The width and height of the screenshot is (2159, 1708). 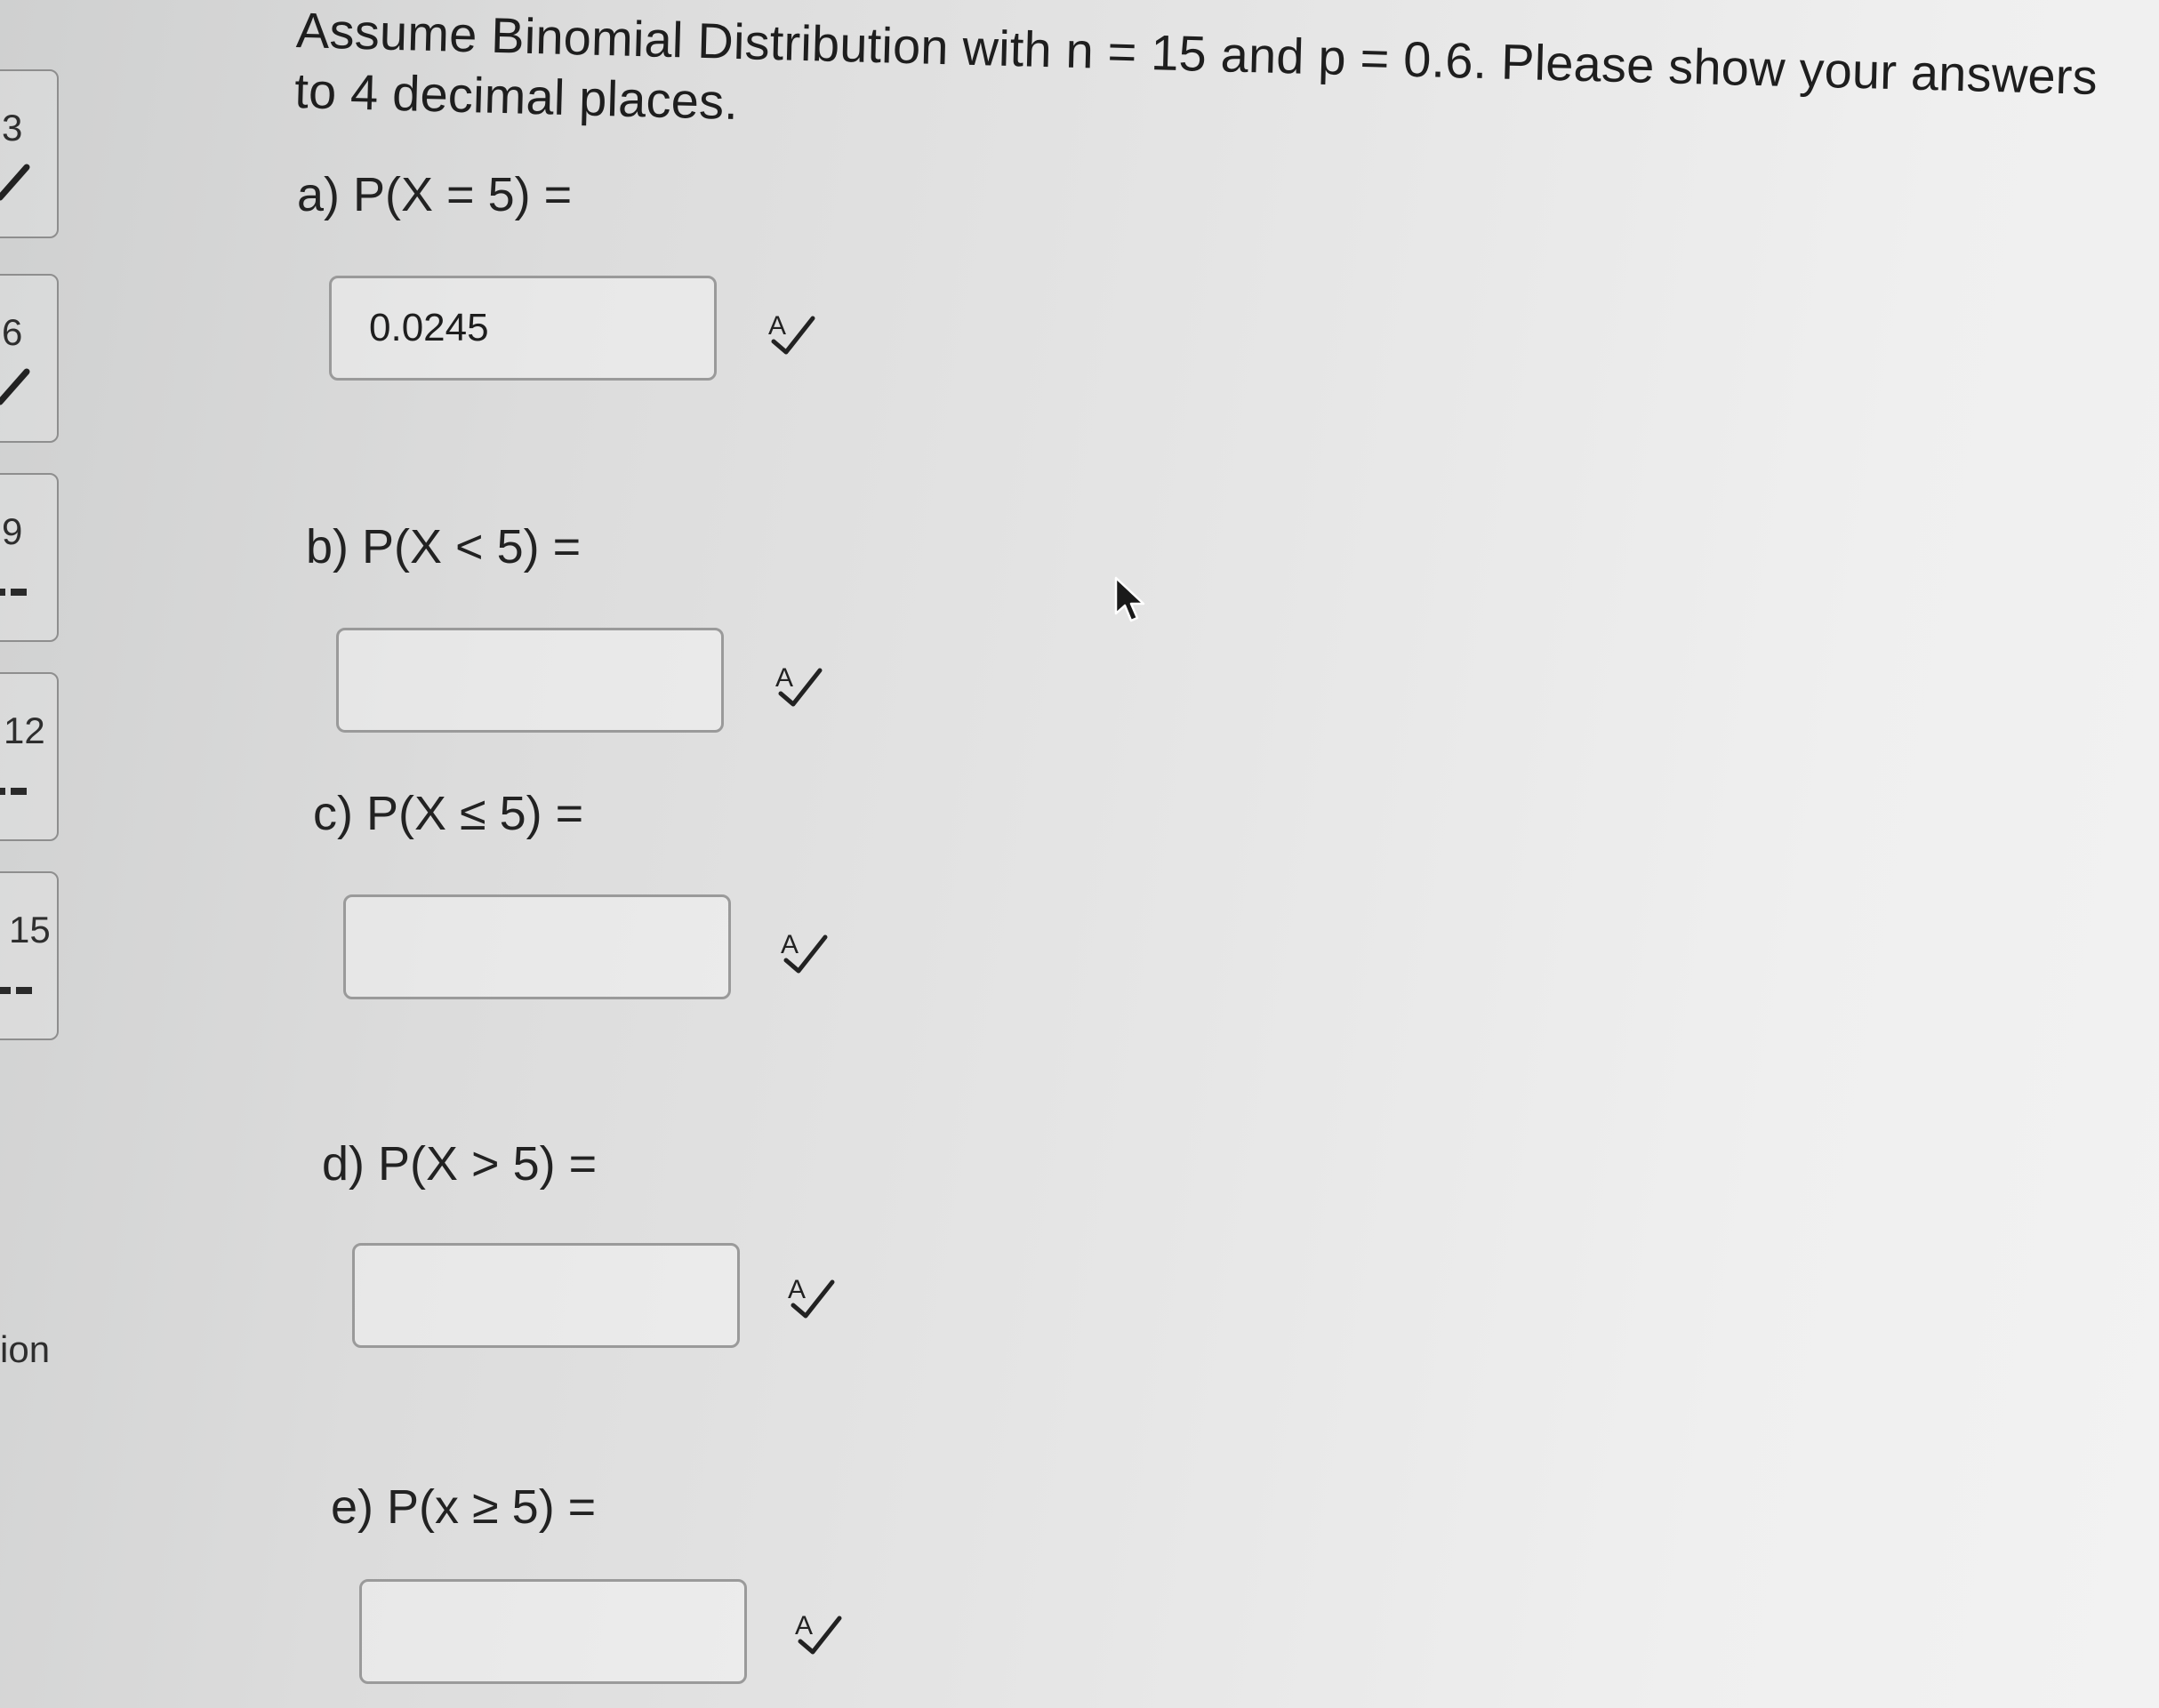 What do you see at coordinates (553, 1631) in the screenshot?
I see `part-e-answer-input` at bounding box center [553, 1631].